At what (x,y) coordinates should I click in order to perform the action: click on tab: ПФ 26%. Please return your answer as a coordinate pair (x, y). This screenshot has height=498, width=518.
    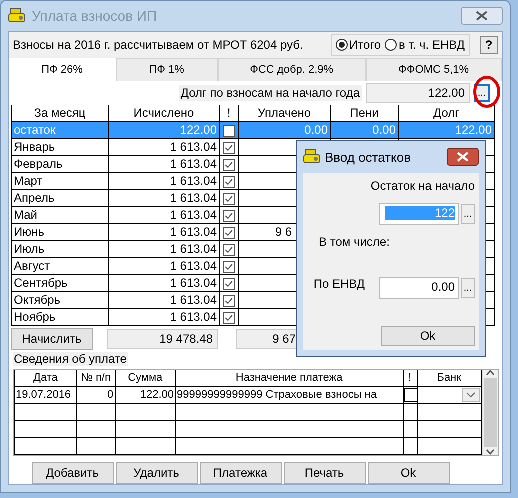
    Looking at the image, I should click on (62, 69).